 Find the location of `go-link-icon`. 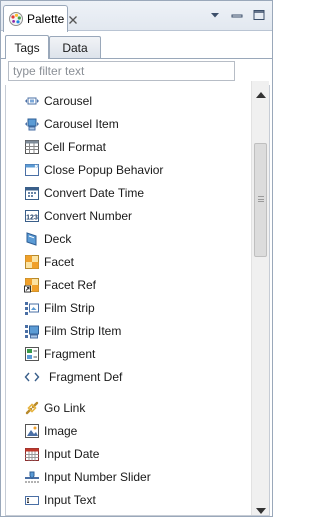

go-link-icon is located at coordinates (32, 408).